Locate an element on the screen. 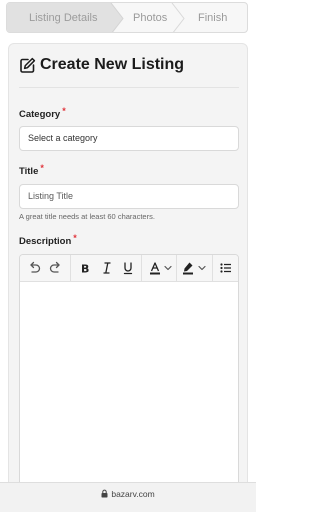 This screenshot has height=512, width=320. description-label-text: Description is located at coordinates (45, 241).